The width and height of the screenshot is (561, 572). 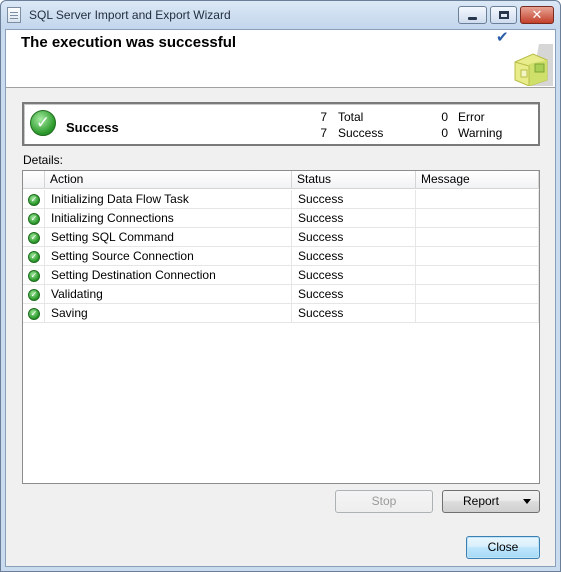 I want to click on success-label: Success, so click(x=361, y=133).